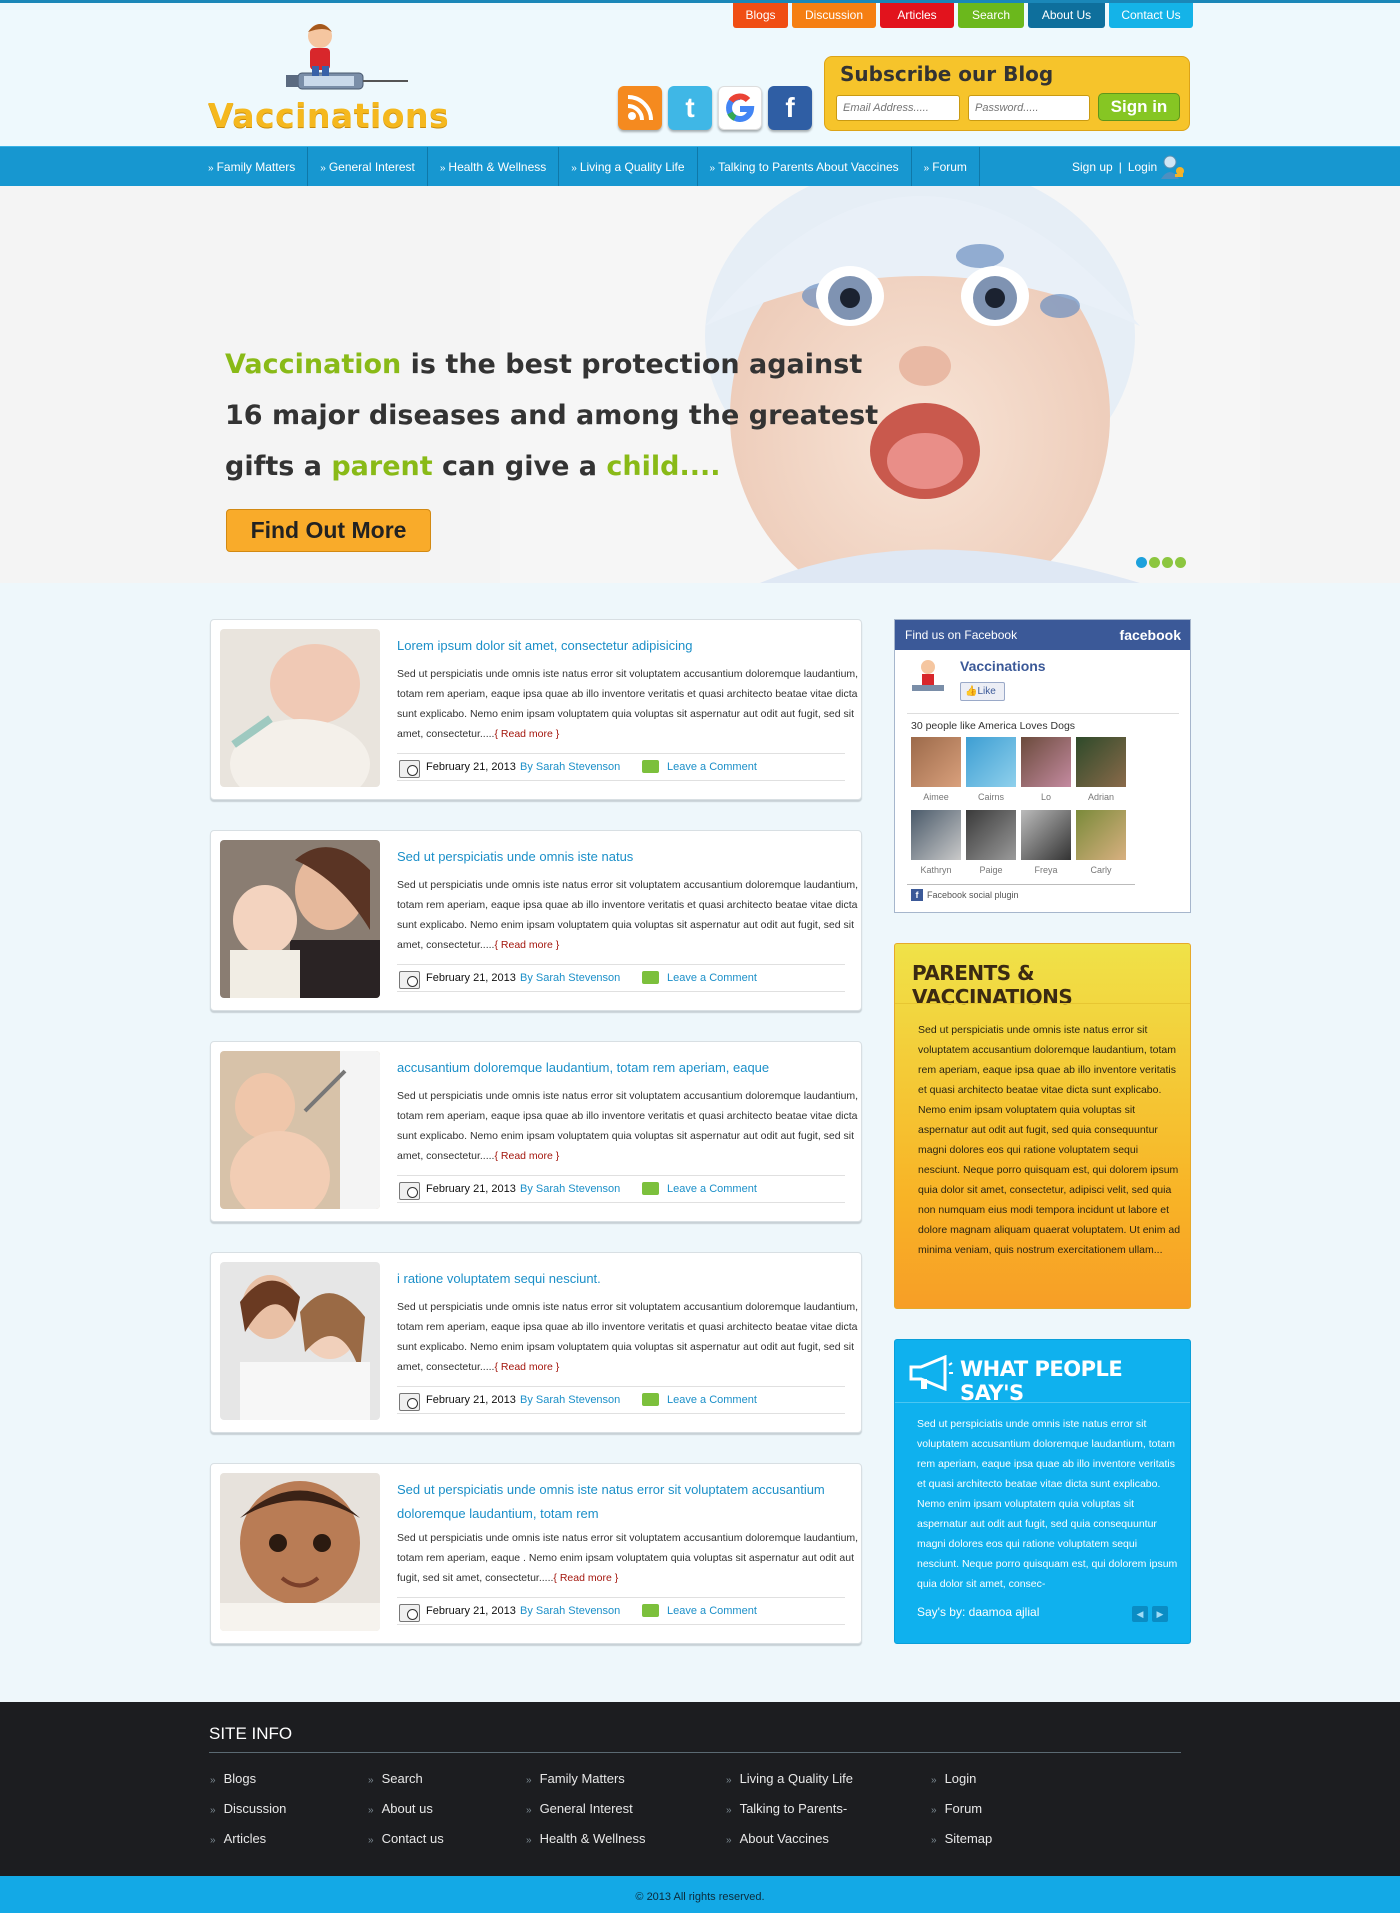  Describe the element at coordinates (240, 1778) in the screenshot. I see `footer-link-label: Blogs` at that location.